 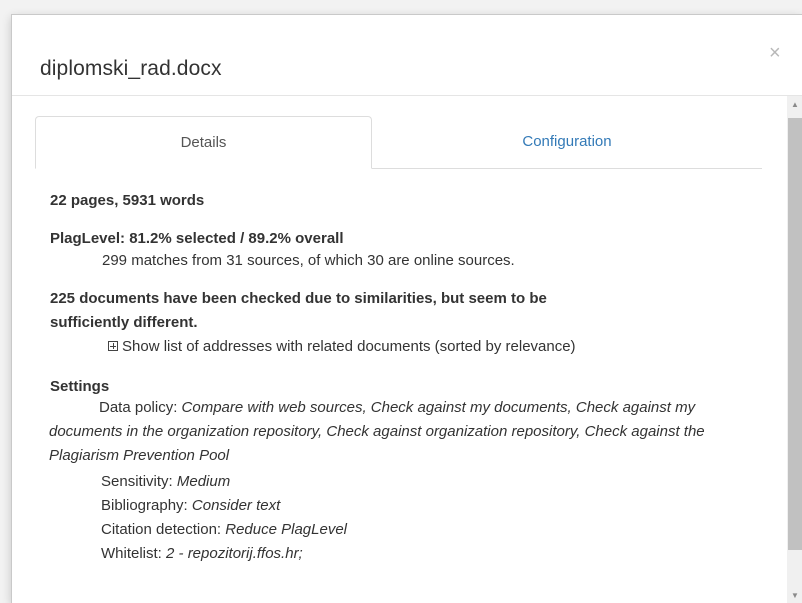 I want to click on bibliography-setting: Bibliography: Consider text, so click(x=190, y=506).